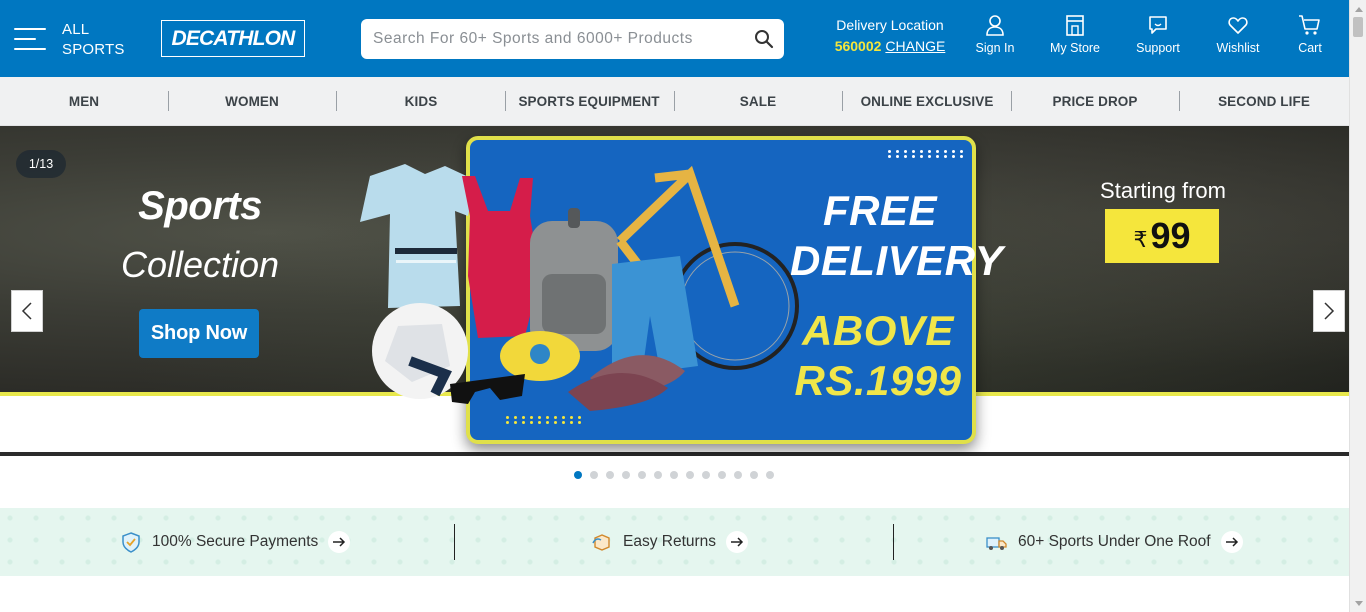  What do you see at coordinates (897, 236) in the screenshot?
I see `promo-free-delivery-text: FREE DELIVERY` at bounding box center [897, 236].